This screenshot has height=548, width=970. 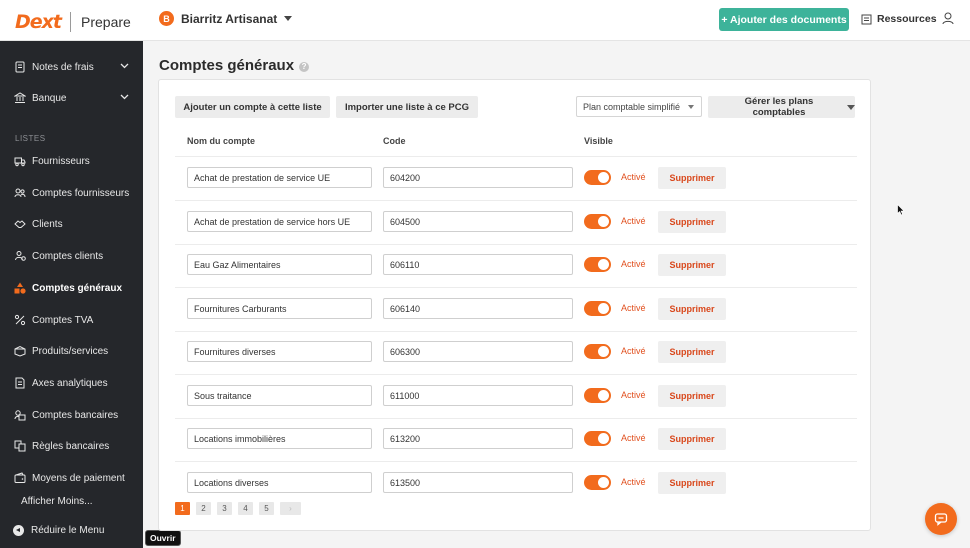 What do you see at coordinates (71, 478) in the screenshot?
I see `sidebar-item-payment-methods: Moyens de paiement` at bounding box center [71, 478].